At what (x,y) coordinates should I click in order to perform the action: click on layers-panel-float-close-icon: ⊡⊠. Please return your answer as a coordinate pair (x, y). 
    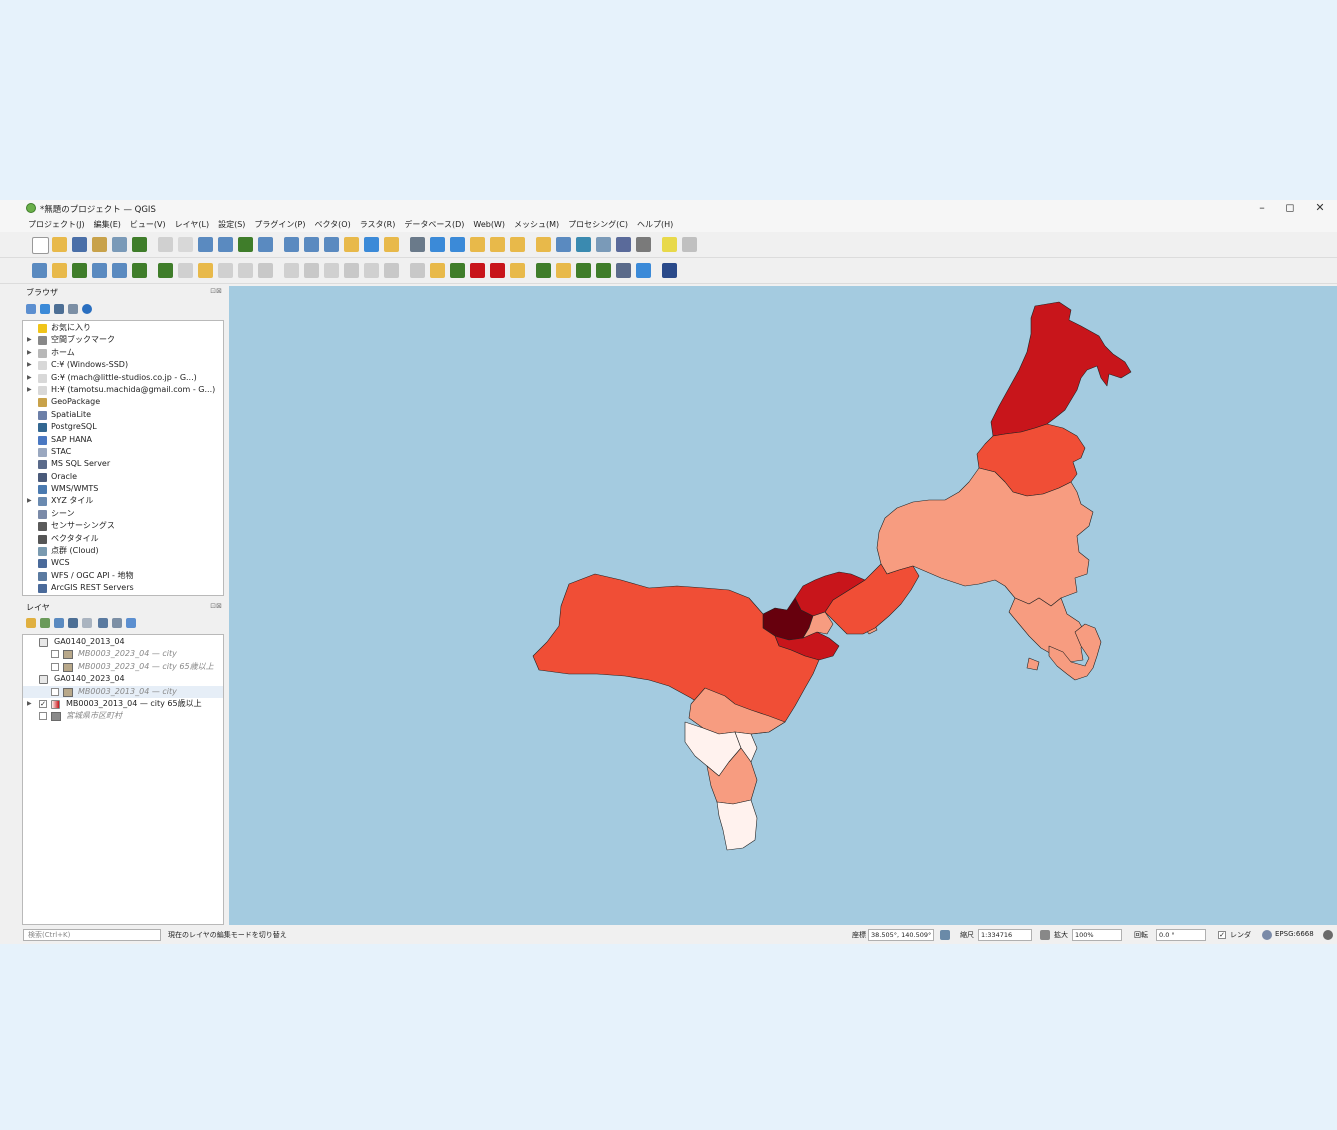
    Looking at the image, I should click on (216, 606).